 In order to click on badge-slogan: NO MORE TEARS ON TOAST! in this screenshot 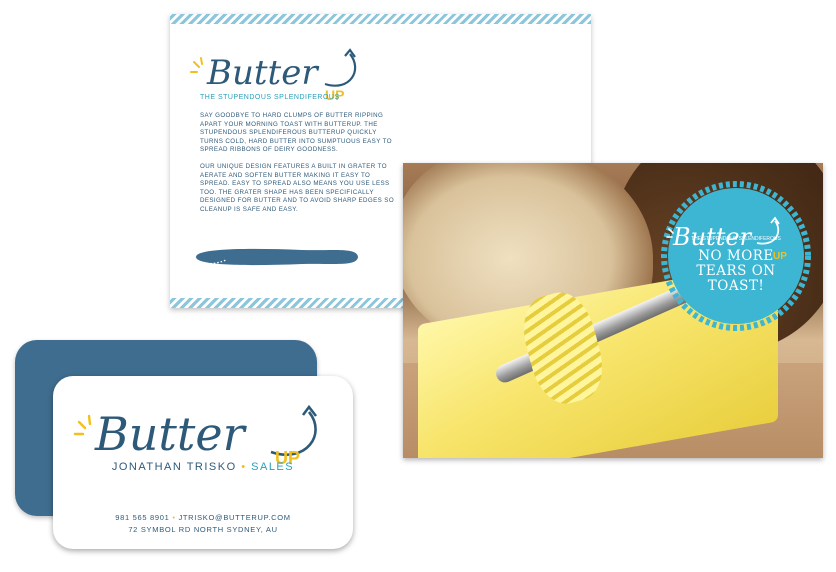, I will do `click(736, 271)`.